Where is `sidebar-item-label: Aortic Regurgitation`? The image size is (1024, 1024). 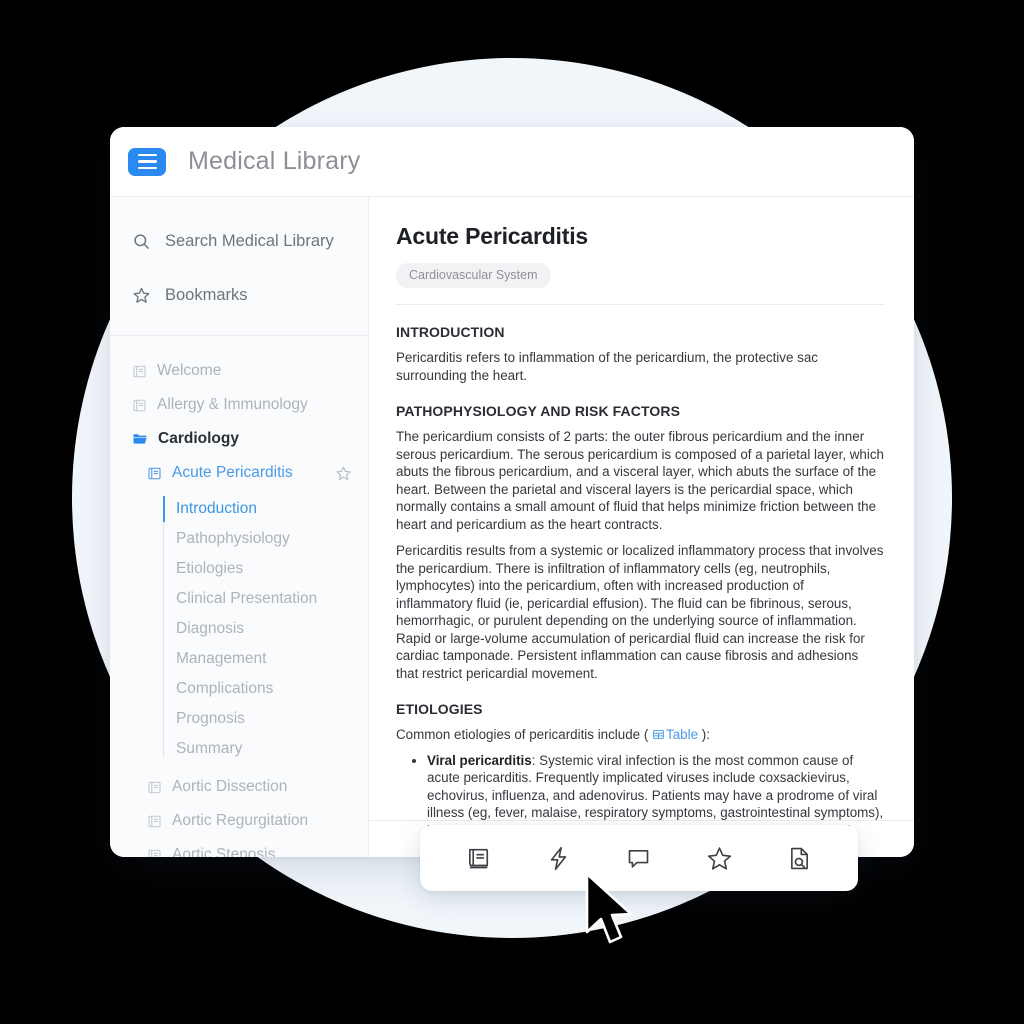
sidebar-item-label: Aortic Regurgitation is located at coordinates (240, 820).